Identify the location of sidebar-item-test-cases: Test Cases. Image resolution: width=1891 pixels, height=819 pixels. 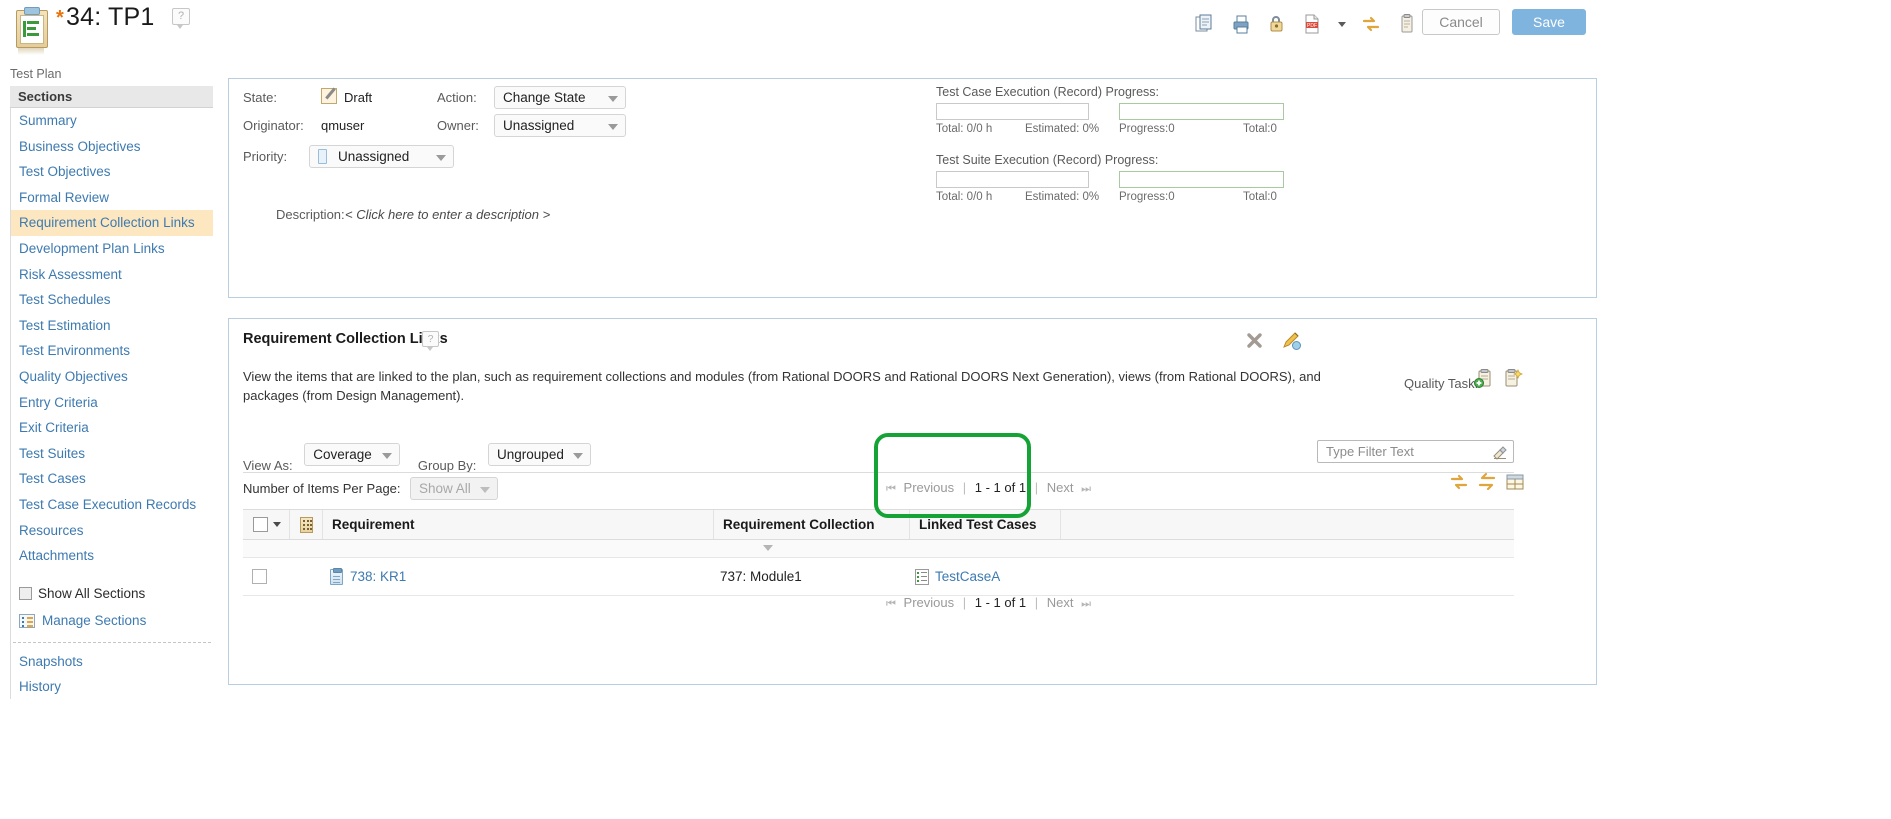
(112, 479).